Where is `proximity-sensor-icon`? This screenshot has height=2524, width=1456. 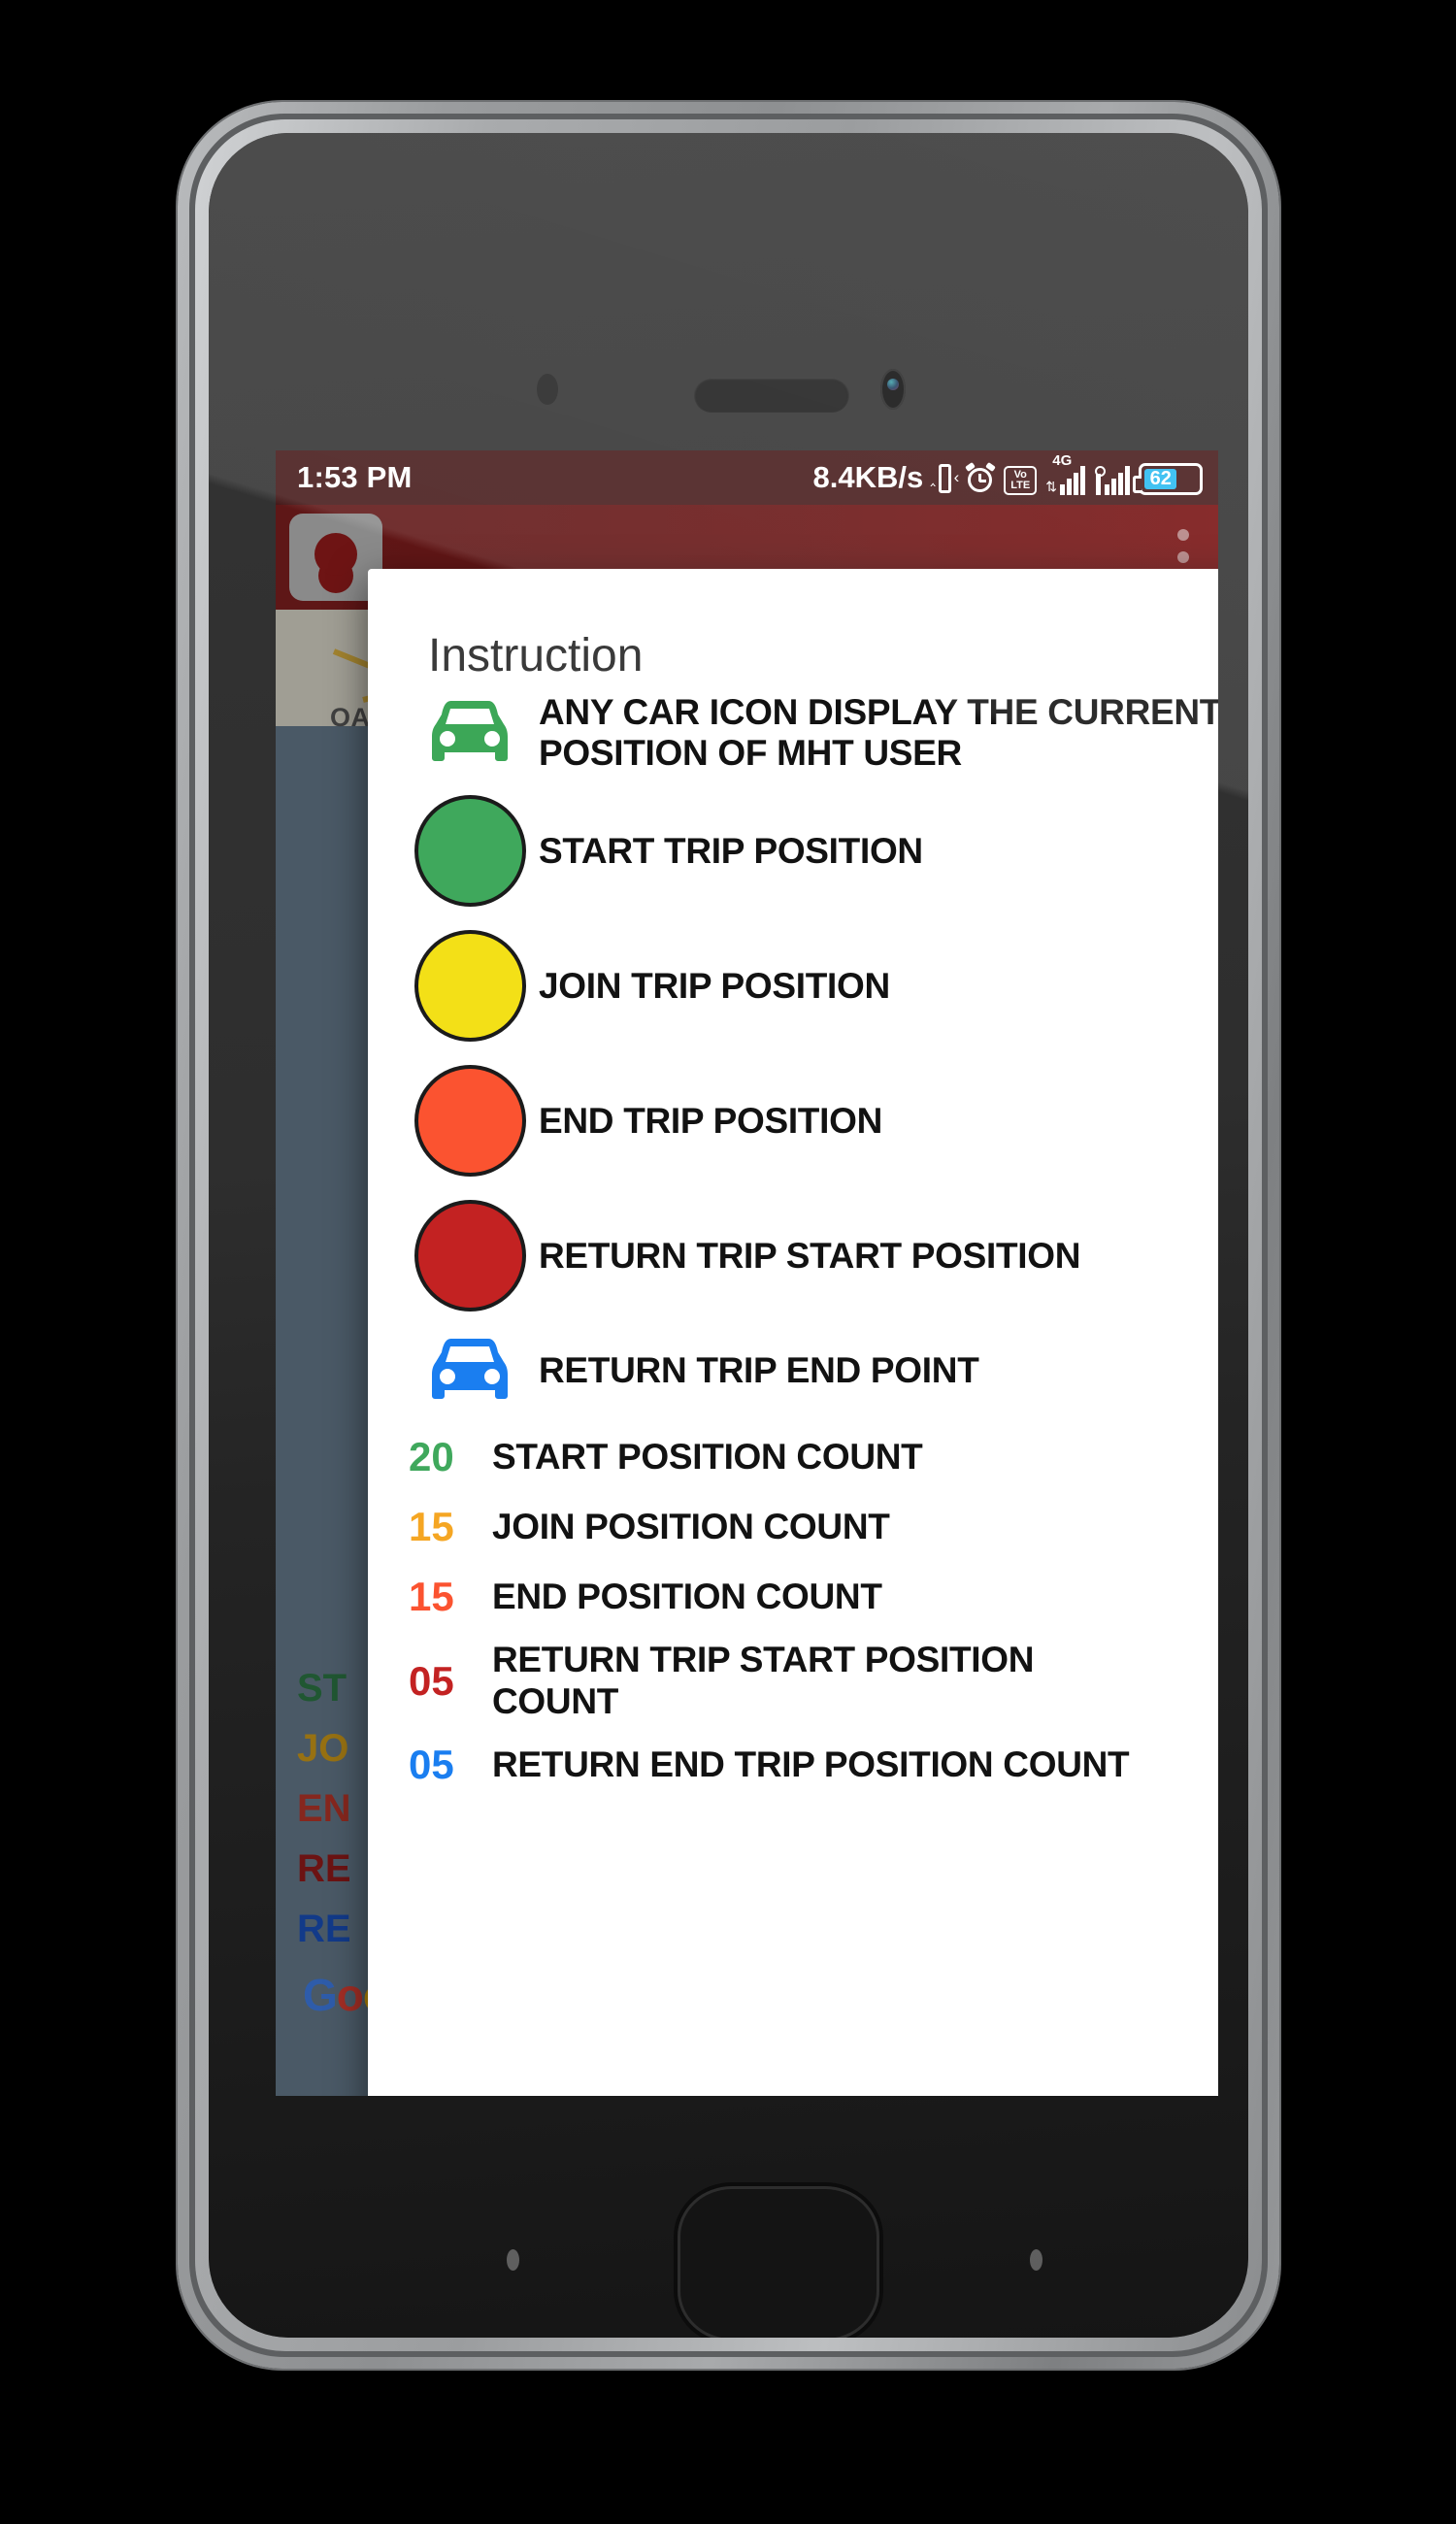 proximity-sensor-icon is located at coordinates (547, 389).